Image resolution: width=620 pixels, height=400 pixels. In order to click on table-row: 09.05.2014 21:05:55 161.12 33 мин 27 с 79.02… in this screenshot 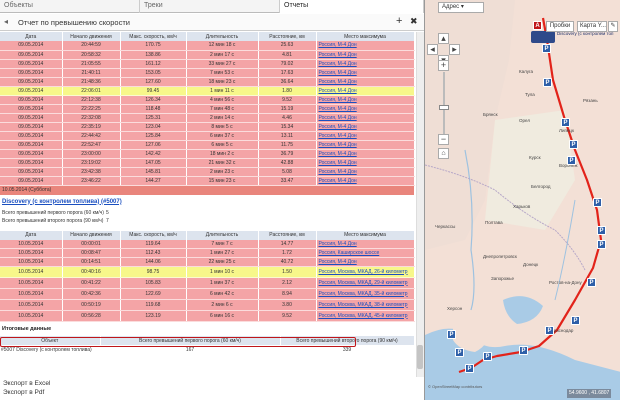, I will do `click(207, 64)`.